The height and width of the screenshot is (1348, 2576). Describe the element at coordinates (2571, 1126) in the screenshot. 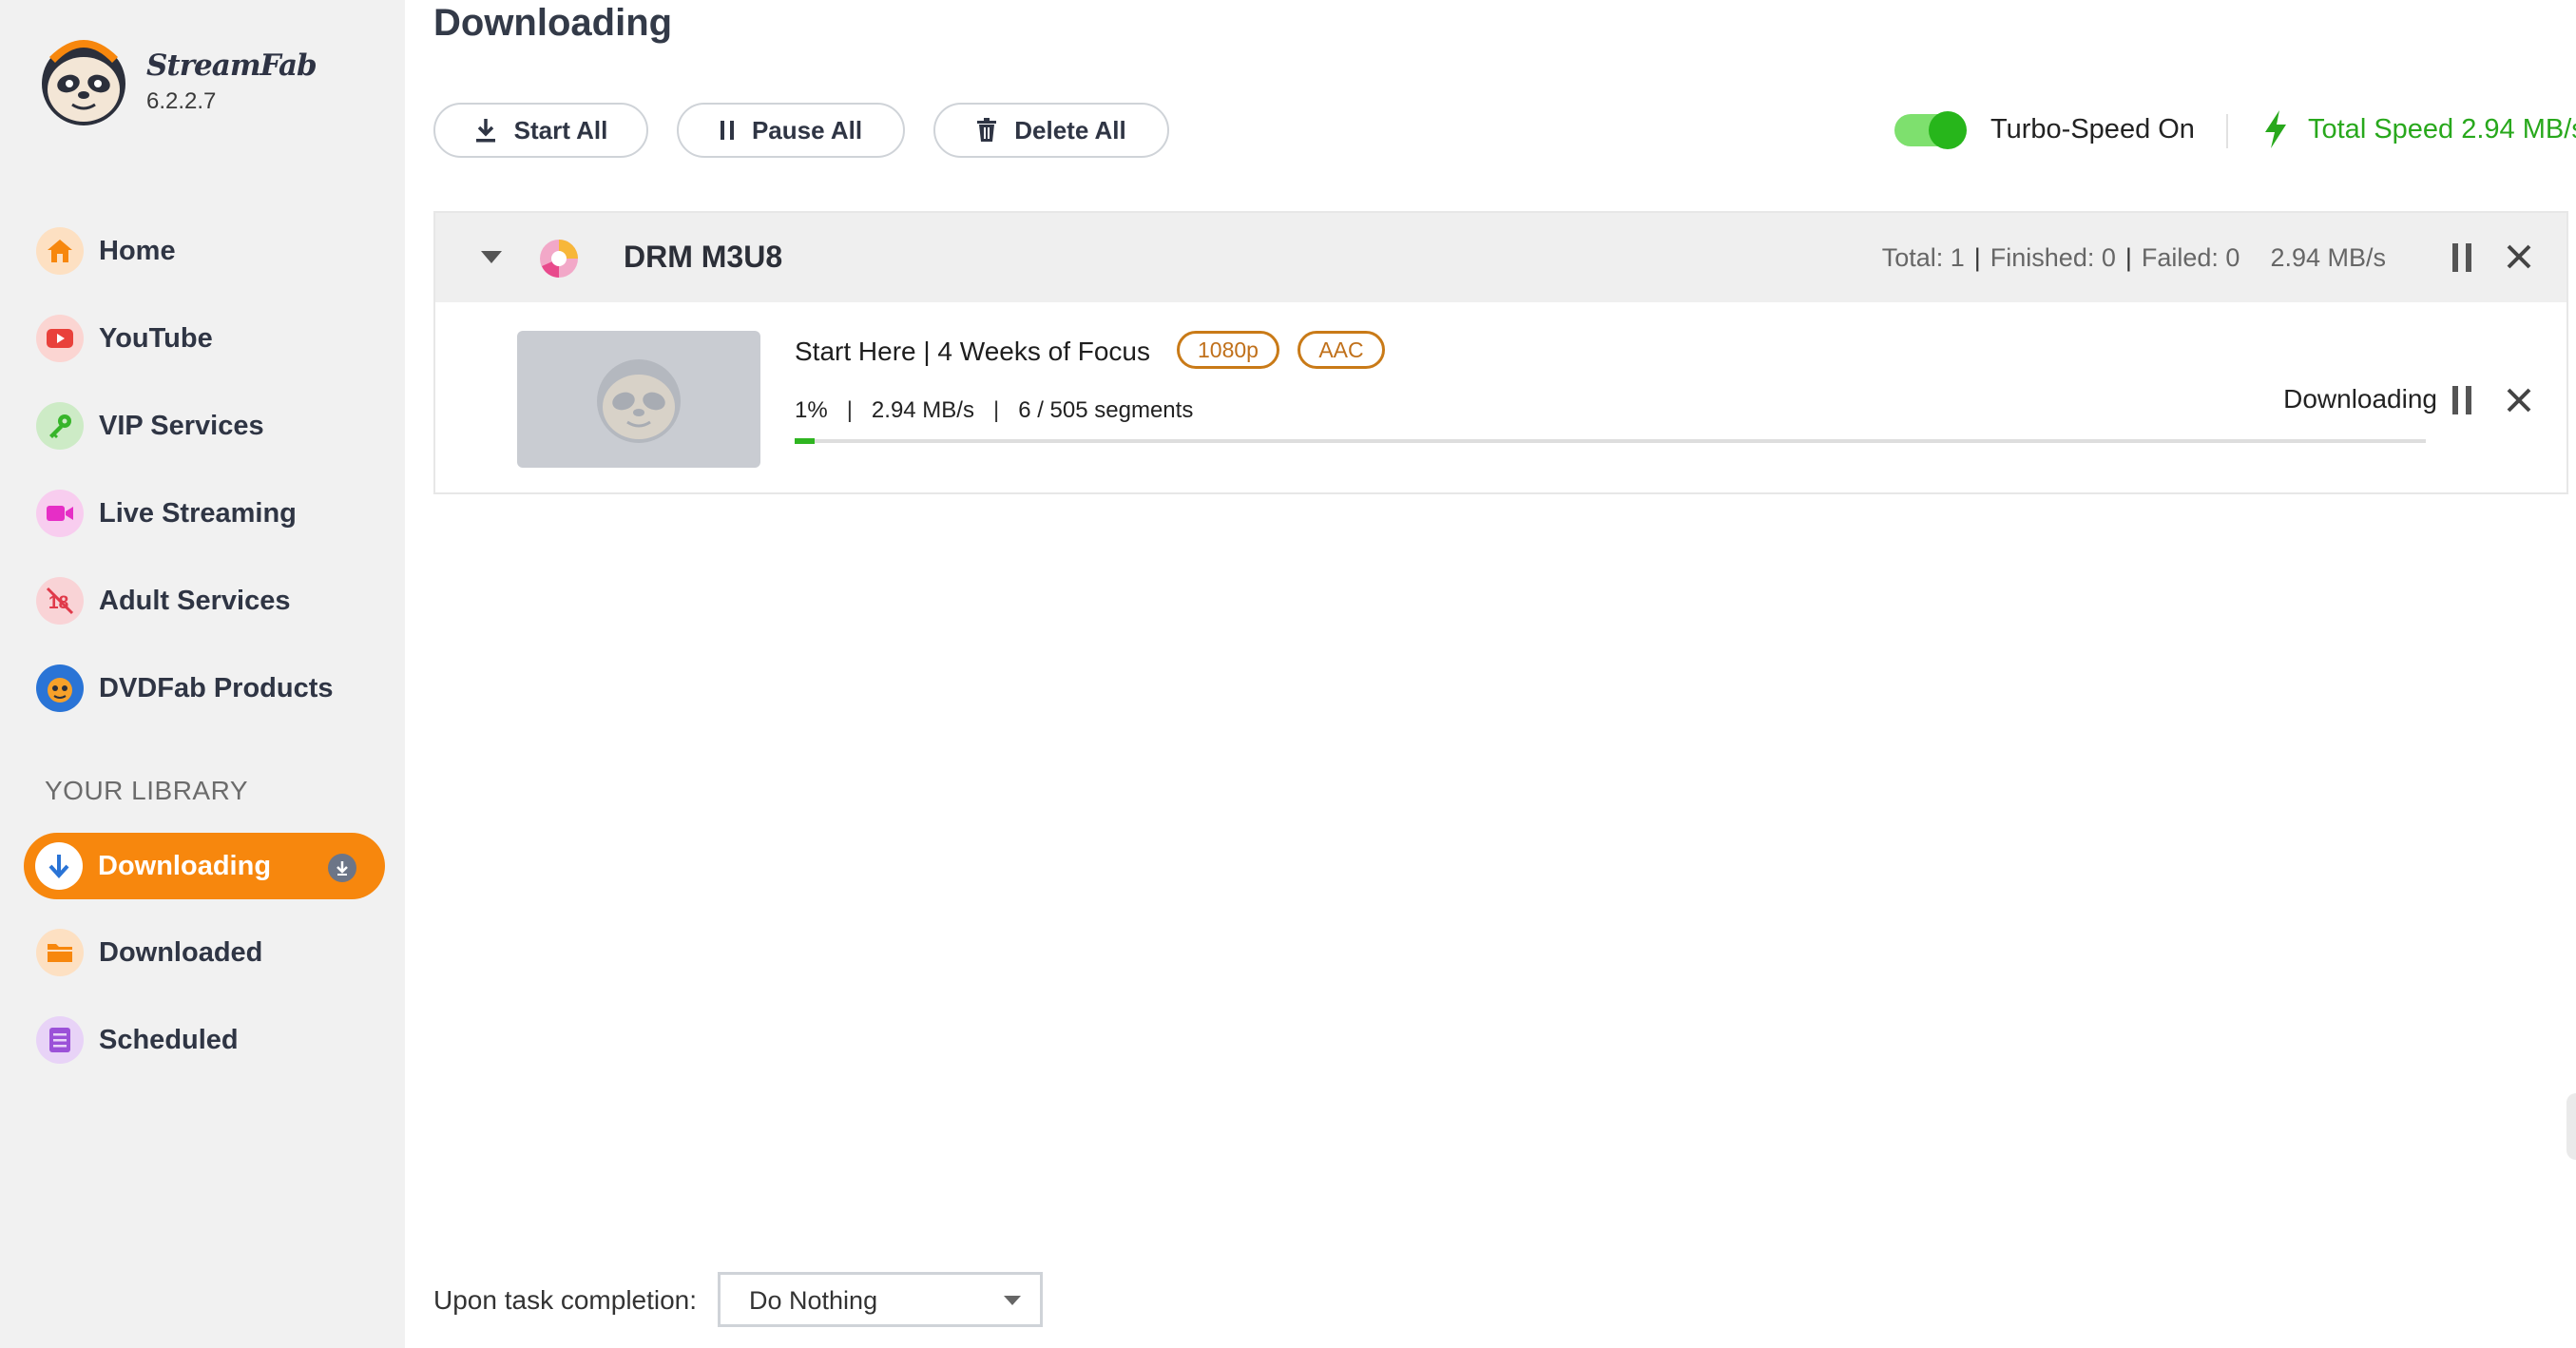

I see `side-panel-handle` at that location.